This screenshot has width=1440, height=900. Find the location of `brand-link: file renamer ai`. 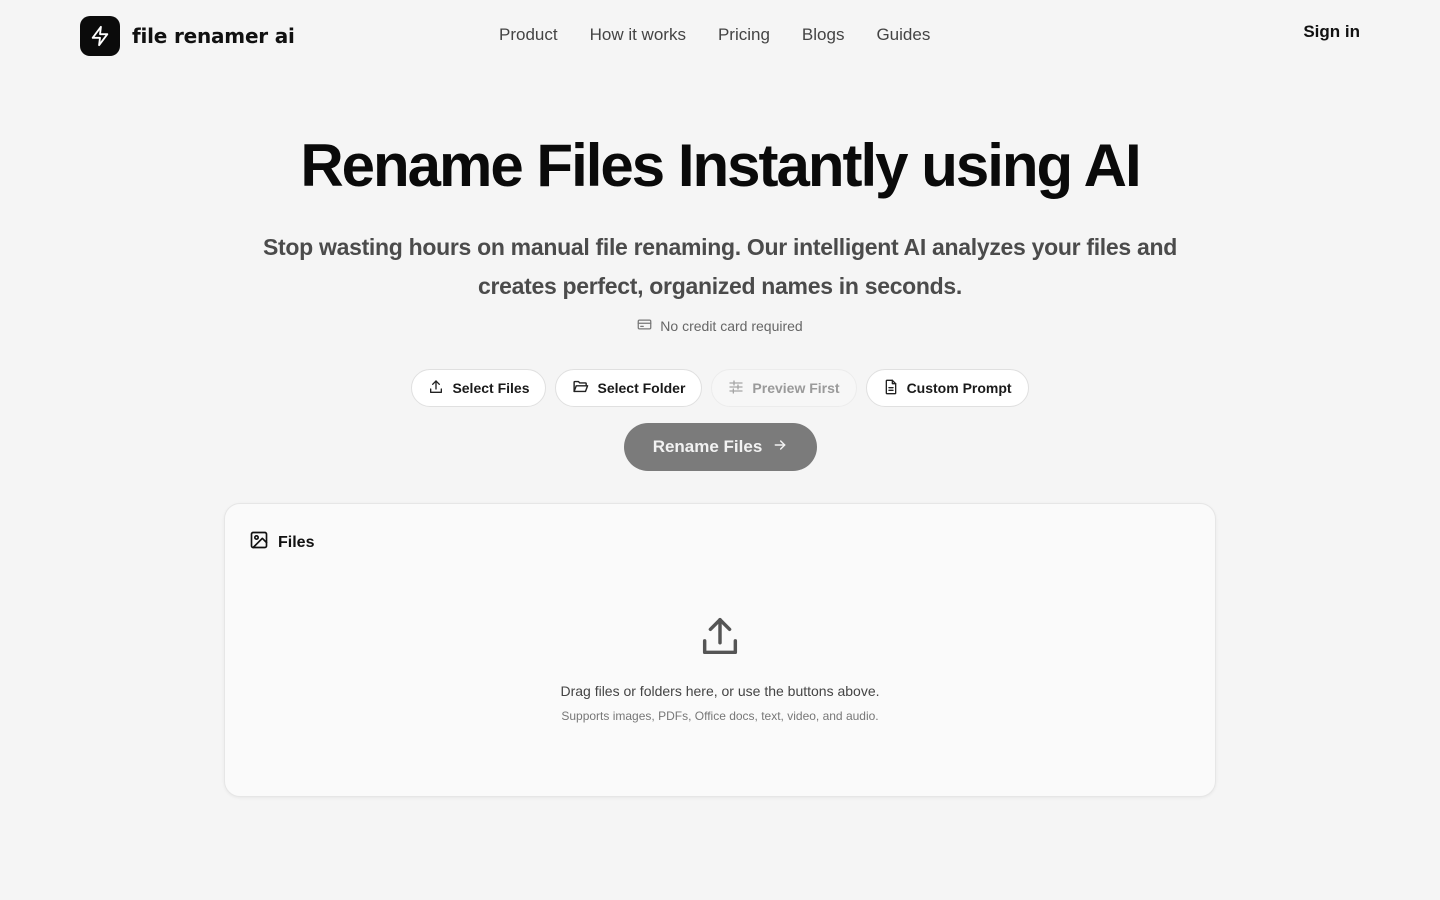

brand-link: file renamer ai is located at coordinates (187, 36).